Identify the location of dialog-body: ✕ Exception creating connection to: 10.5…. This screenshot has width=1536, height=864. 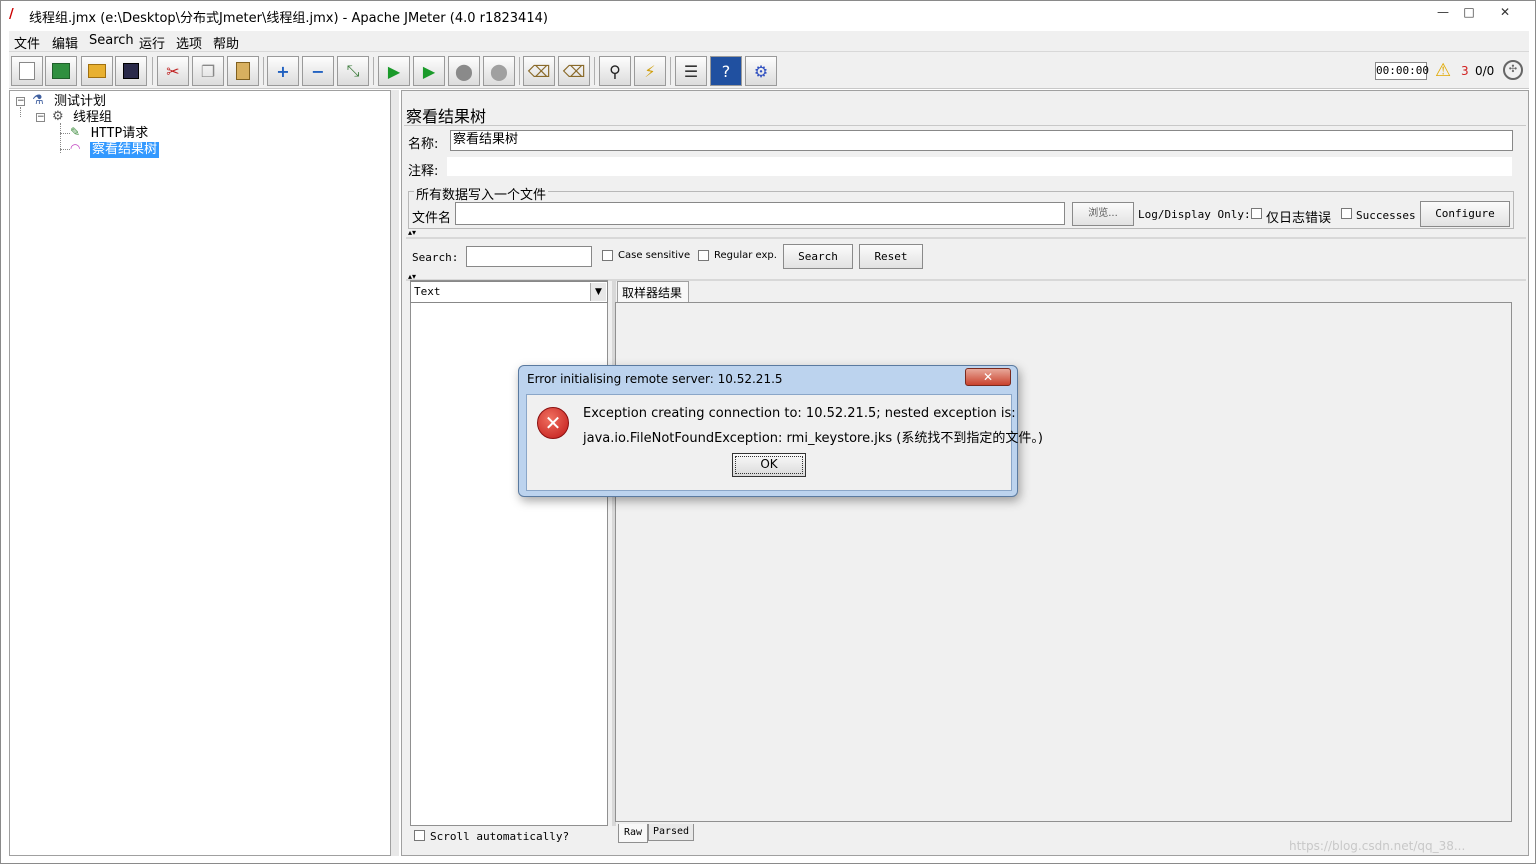
(784, 442).